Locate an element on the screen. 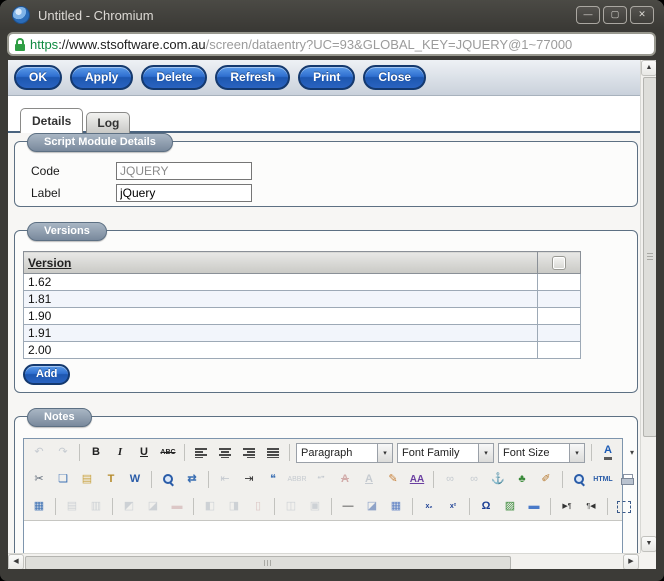  cut-button: ✂ is located at coordinates (39, 480).